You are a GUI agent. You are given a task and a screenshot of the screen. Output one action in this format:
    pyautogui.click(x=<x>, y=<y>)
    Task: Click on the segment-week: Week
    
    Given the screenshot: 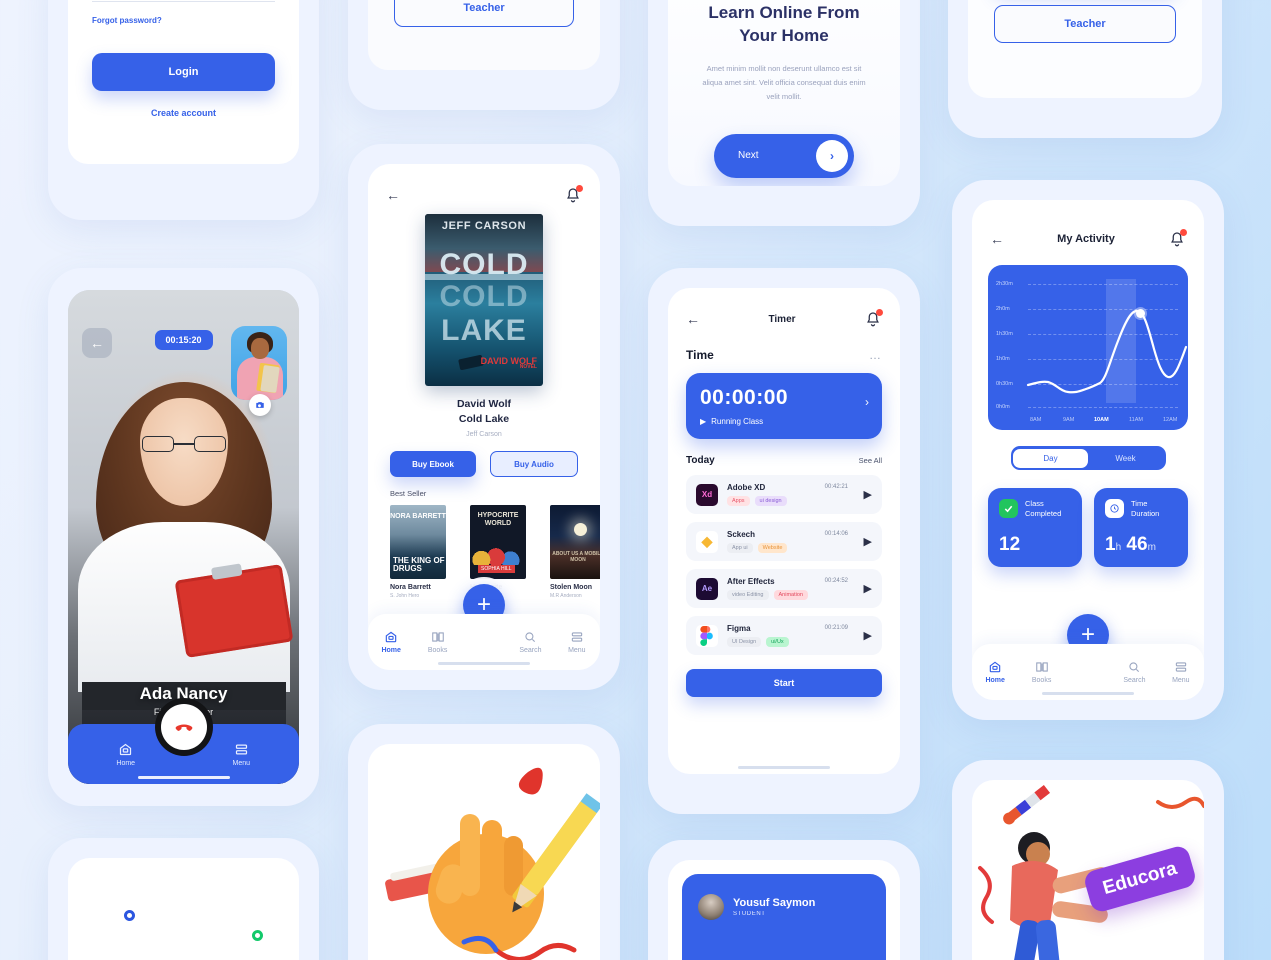 What is the action you would take?
    pyautogui.click(x=1125, y=458)
    